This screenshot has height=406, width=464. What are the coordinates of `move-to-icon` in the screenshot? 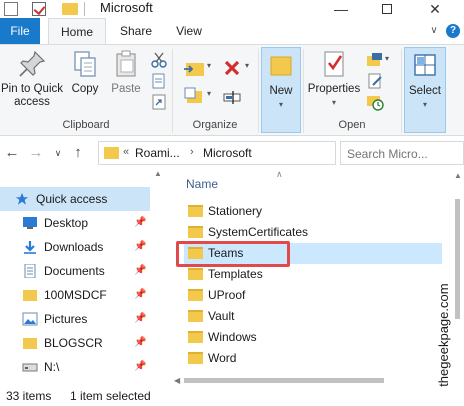 It's located at (194, 68).